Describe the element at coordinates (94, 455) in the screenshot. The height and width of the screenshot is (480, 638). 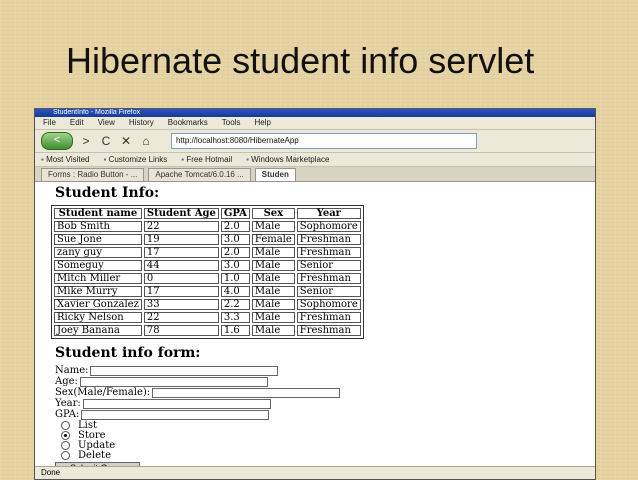
I see `radio-label: Delete` at that location.